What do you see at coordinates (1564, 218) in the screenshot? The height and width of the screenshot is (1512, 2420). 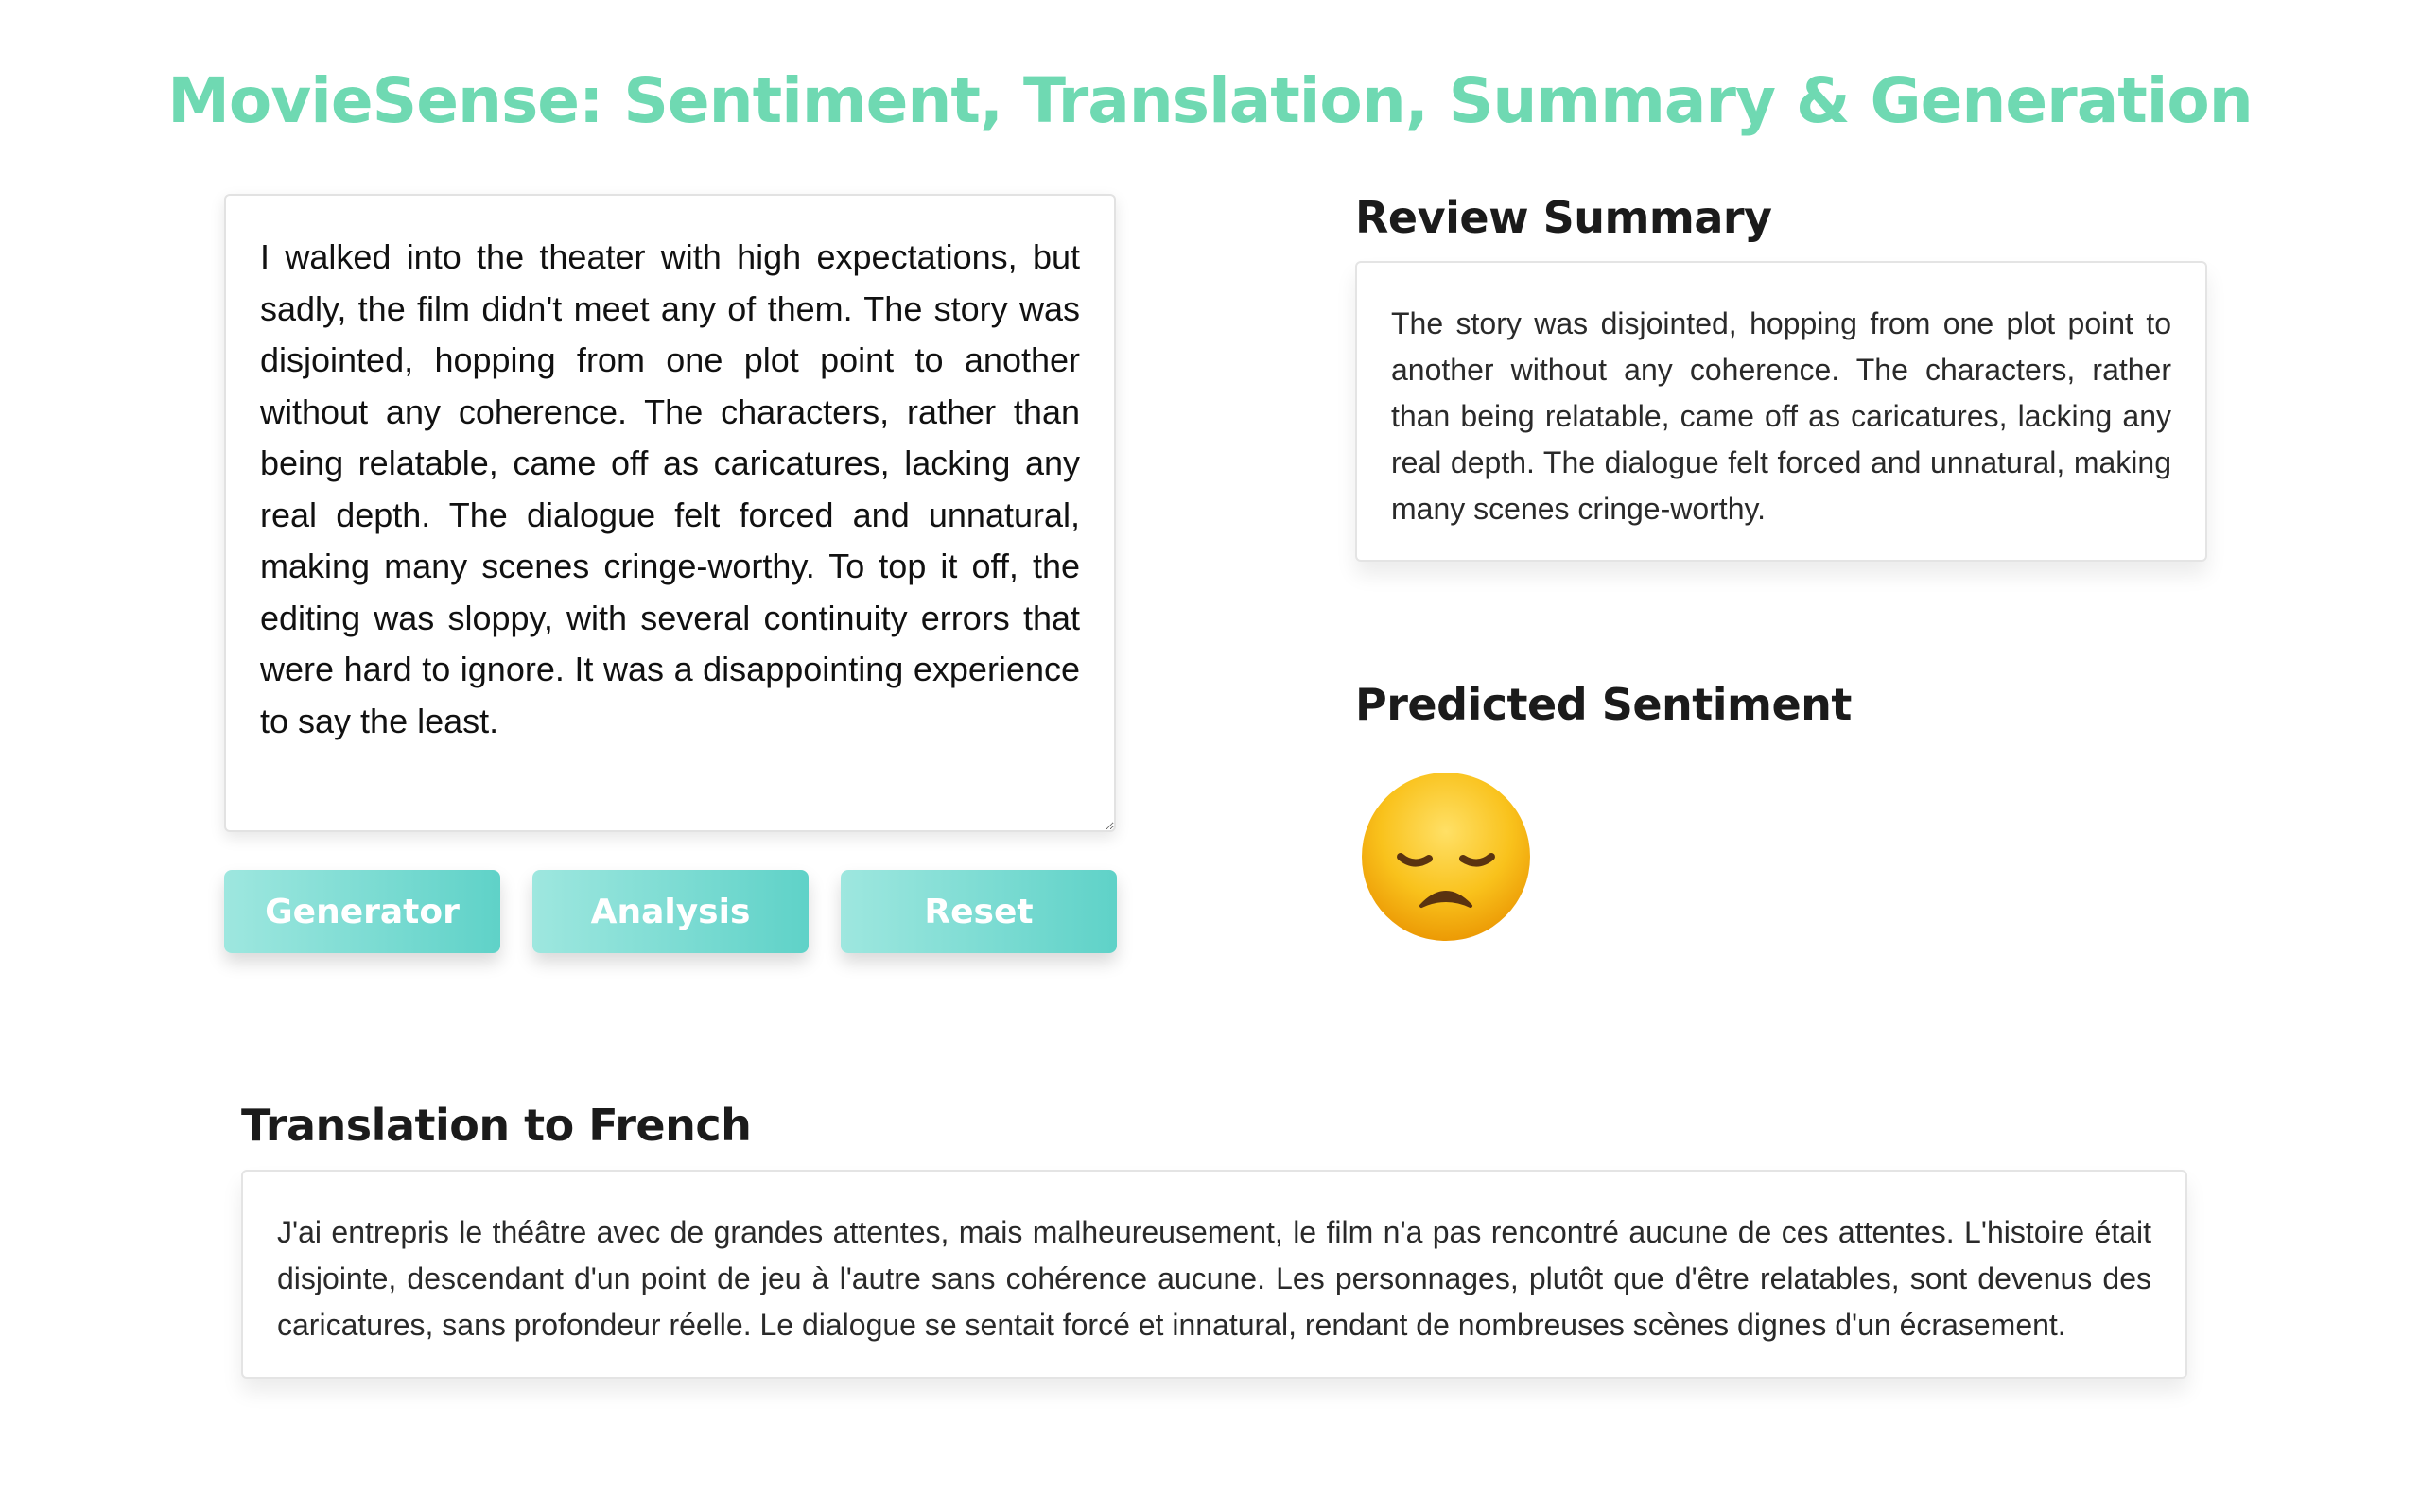 I see `review-summary-heading: Review Summary` at bounding box center [1564, 218].